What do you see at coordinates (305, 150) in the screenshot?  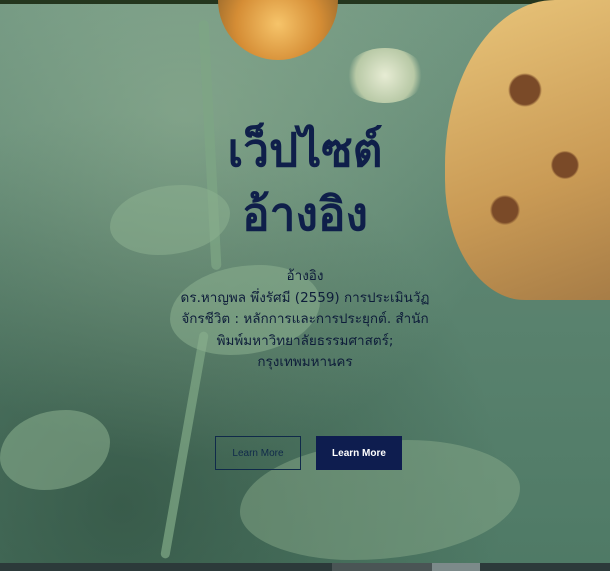 I see `title-line-1: เว็ปไซต์` at bounding box center [305, 150].